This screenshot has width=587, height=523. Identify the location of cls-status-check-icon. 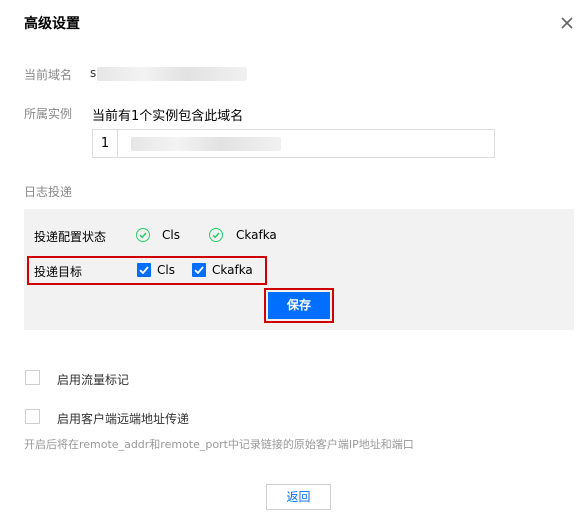
(143, 235).